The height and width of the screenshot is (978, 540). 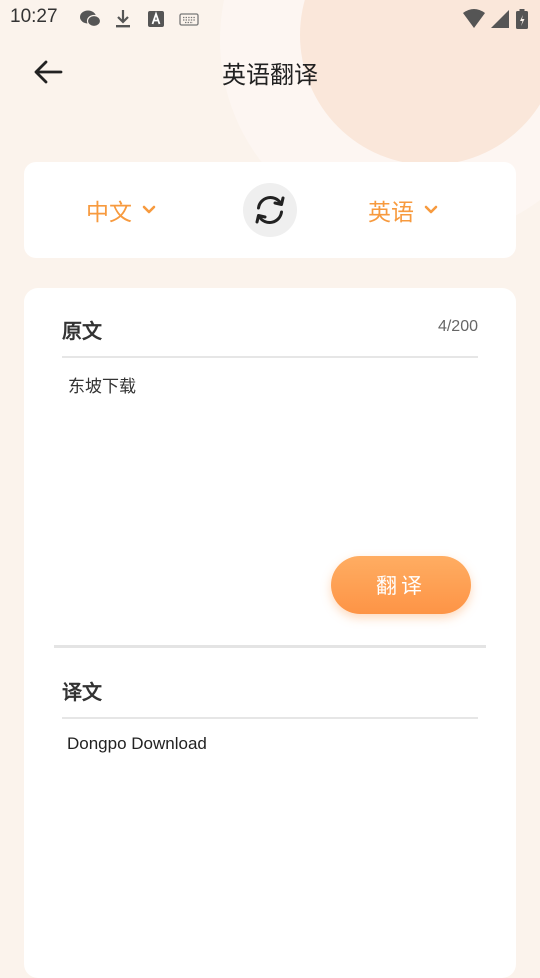 What do you see at coordinates (102, 384) in the screenshot?
I see `source-text-input: 东坡下载` at bounding box center [102, 384].